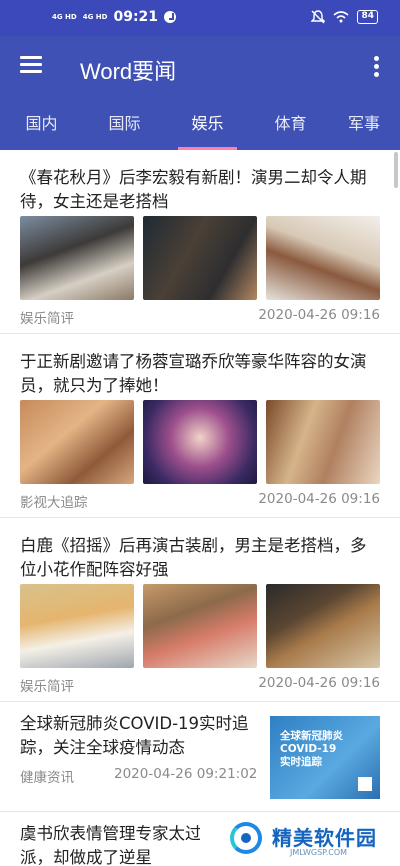 Image resolution: width=400 pixels, height=866 pixels. What do you see at coordinates (200, 18) in the screenshot?
I see `status-bar: 4G HD 4G HD 09:21 84` at bounding box center [200, 18].